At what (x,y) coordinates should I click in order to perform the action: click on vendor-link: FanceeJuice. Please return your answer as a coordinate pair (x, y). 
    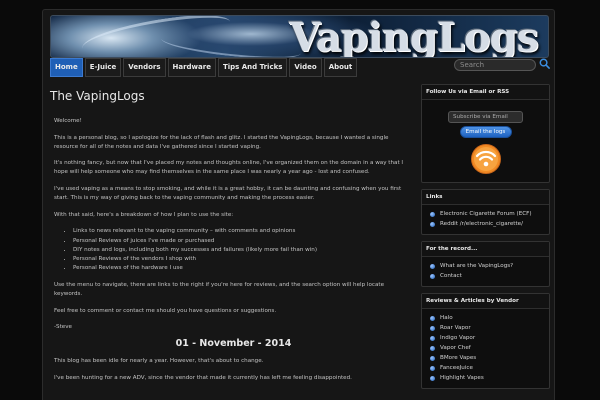
    Looking at the image, I should click on (485, 368).